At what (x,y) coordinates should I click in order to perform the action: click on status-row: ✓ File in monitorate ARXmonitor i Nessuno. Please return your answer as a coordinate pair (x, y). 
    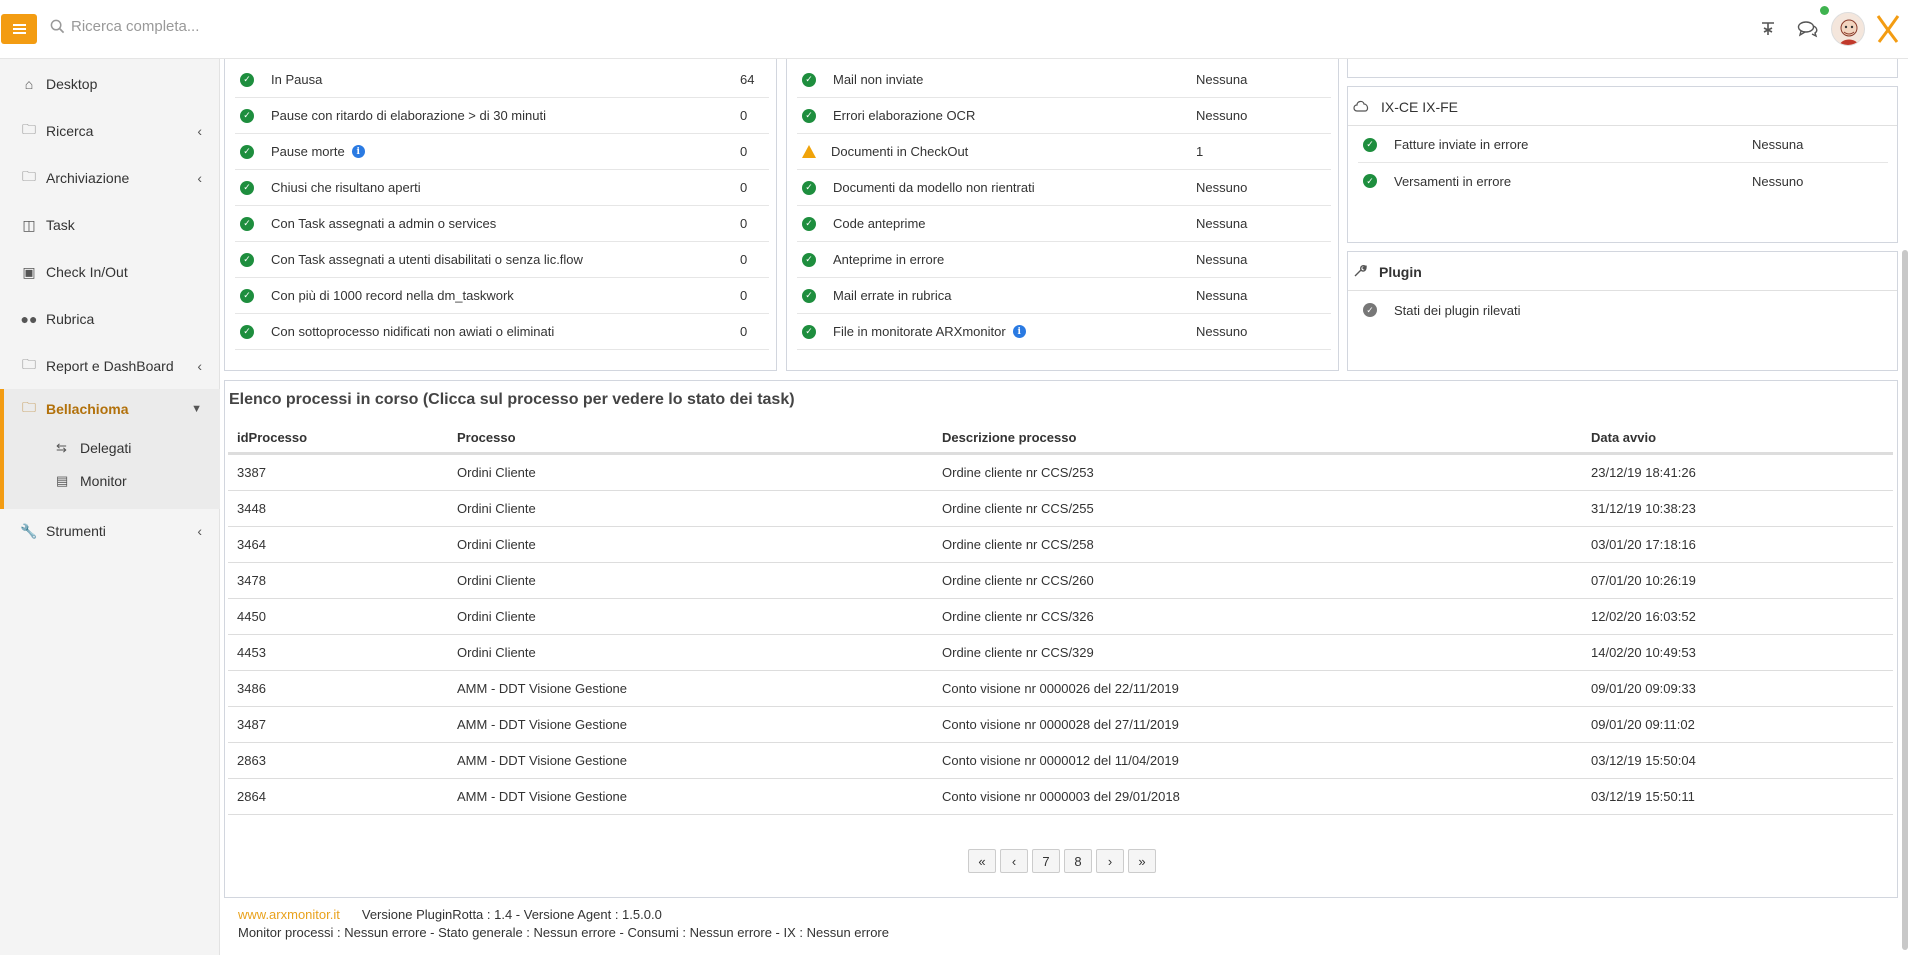
    Looking at the image, I should click on (1064, 332).